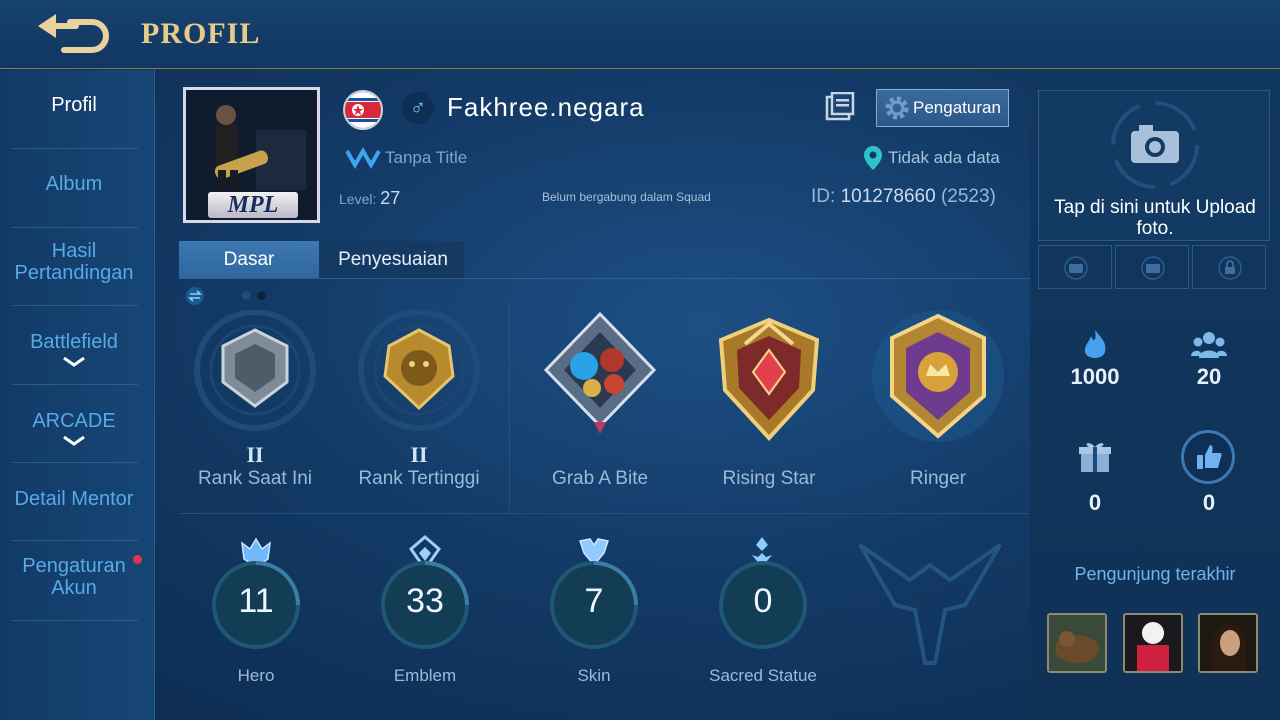 The width and height of the screenshot is (1280, 720). Describe the element at coordinates (1209, 502) in the screenshot. I see `likes-value: 0` at that location.